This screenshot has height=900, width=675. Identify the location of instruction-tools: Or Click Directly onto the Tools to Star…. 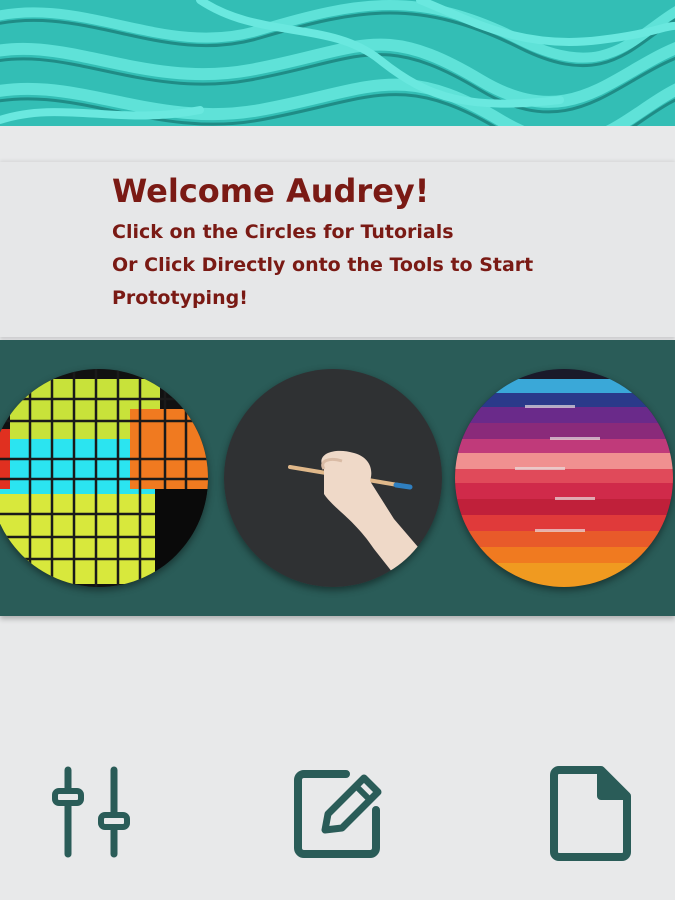
(323, 265).